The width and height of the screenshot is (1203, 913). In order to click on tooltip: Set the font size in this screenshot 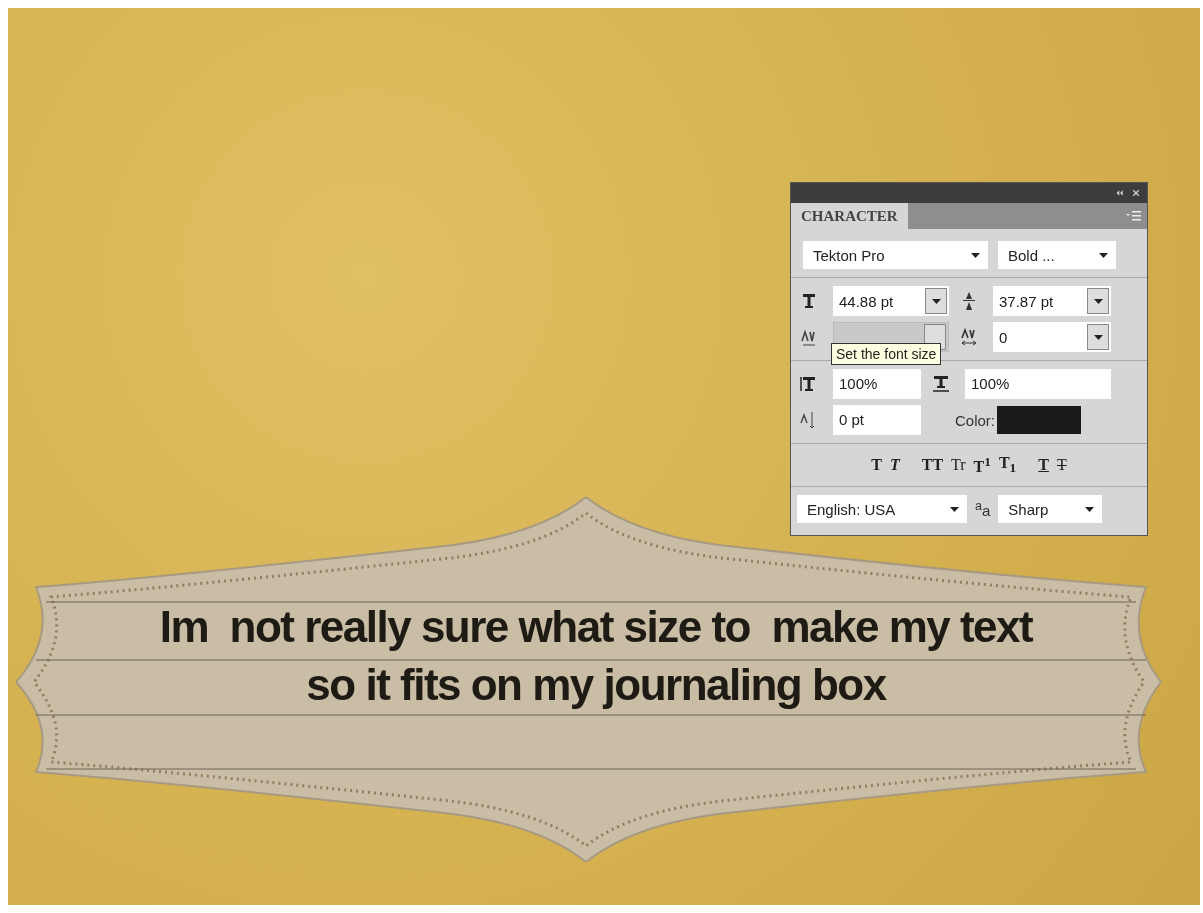, I will do `click(886, 354)`.